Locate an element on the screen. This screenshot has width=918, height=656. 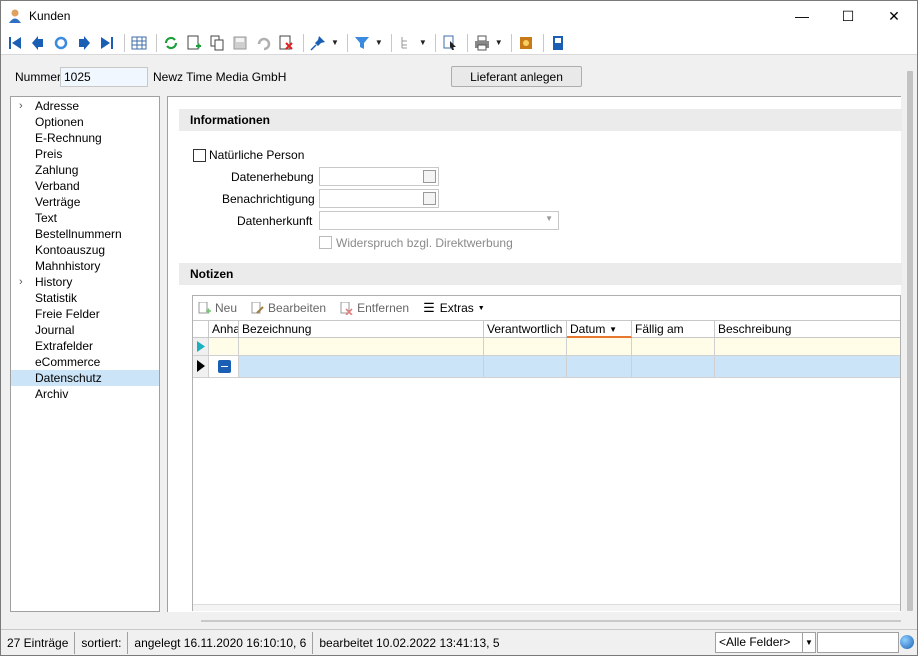
sidebar-item-label: E-Rechnung is located at coordinates (68, 138).